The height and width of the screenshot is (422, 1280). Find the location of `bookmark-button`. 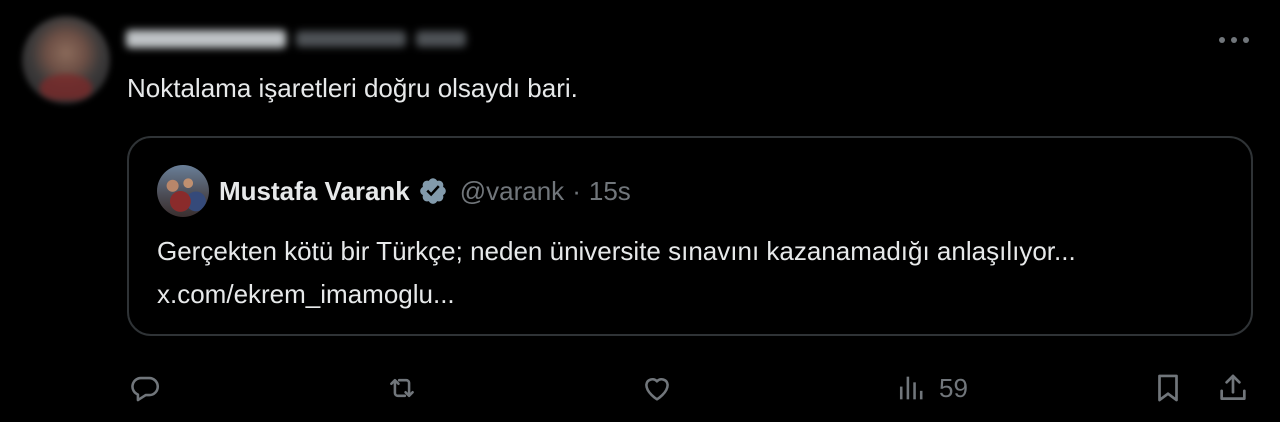

bookmark-button is located at coordinates (1168, 388).